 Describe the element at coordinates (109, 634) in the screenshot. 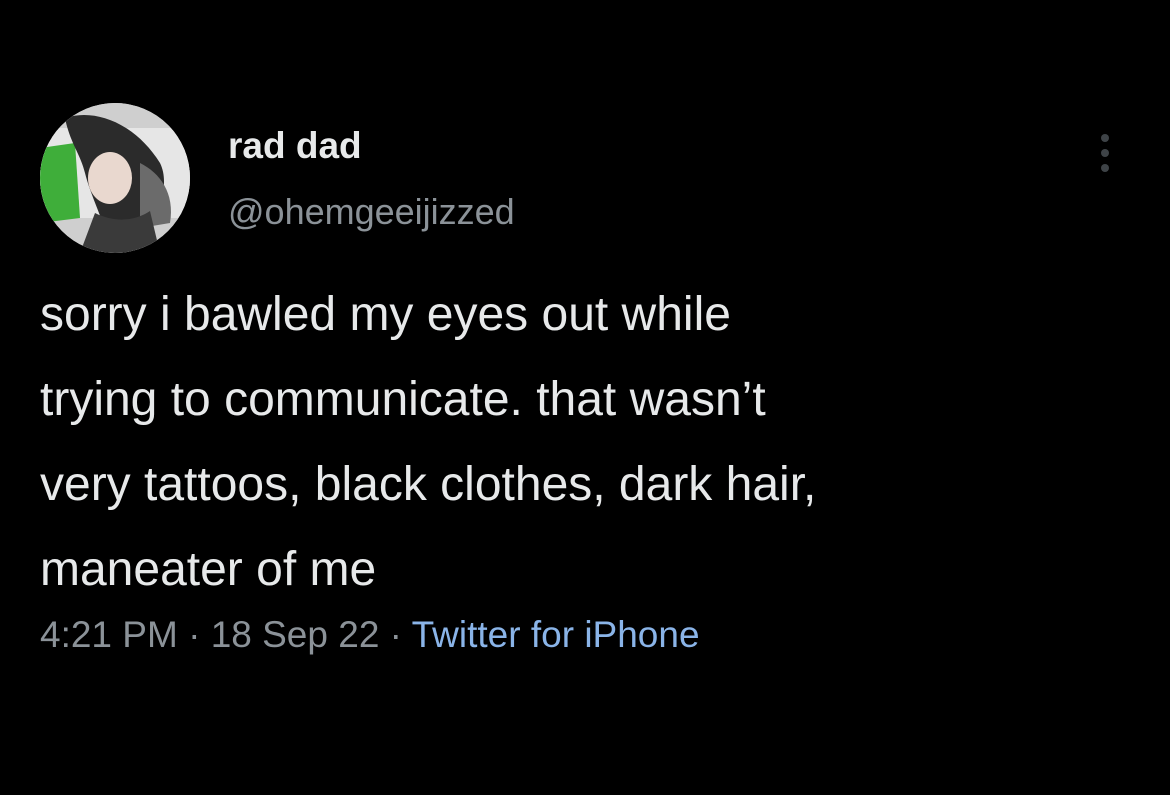

I see `tweet-time: 4:21 PM` at that location.